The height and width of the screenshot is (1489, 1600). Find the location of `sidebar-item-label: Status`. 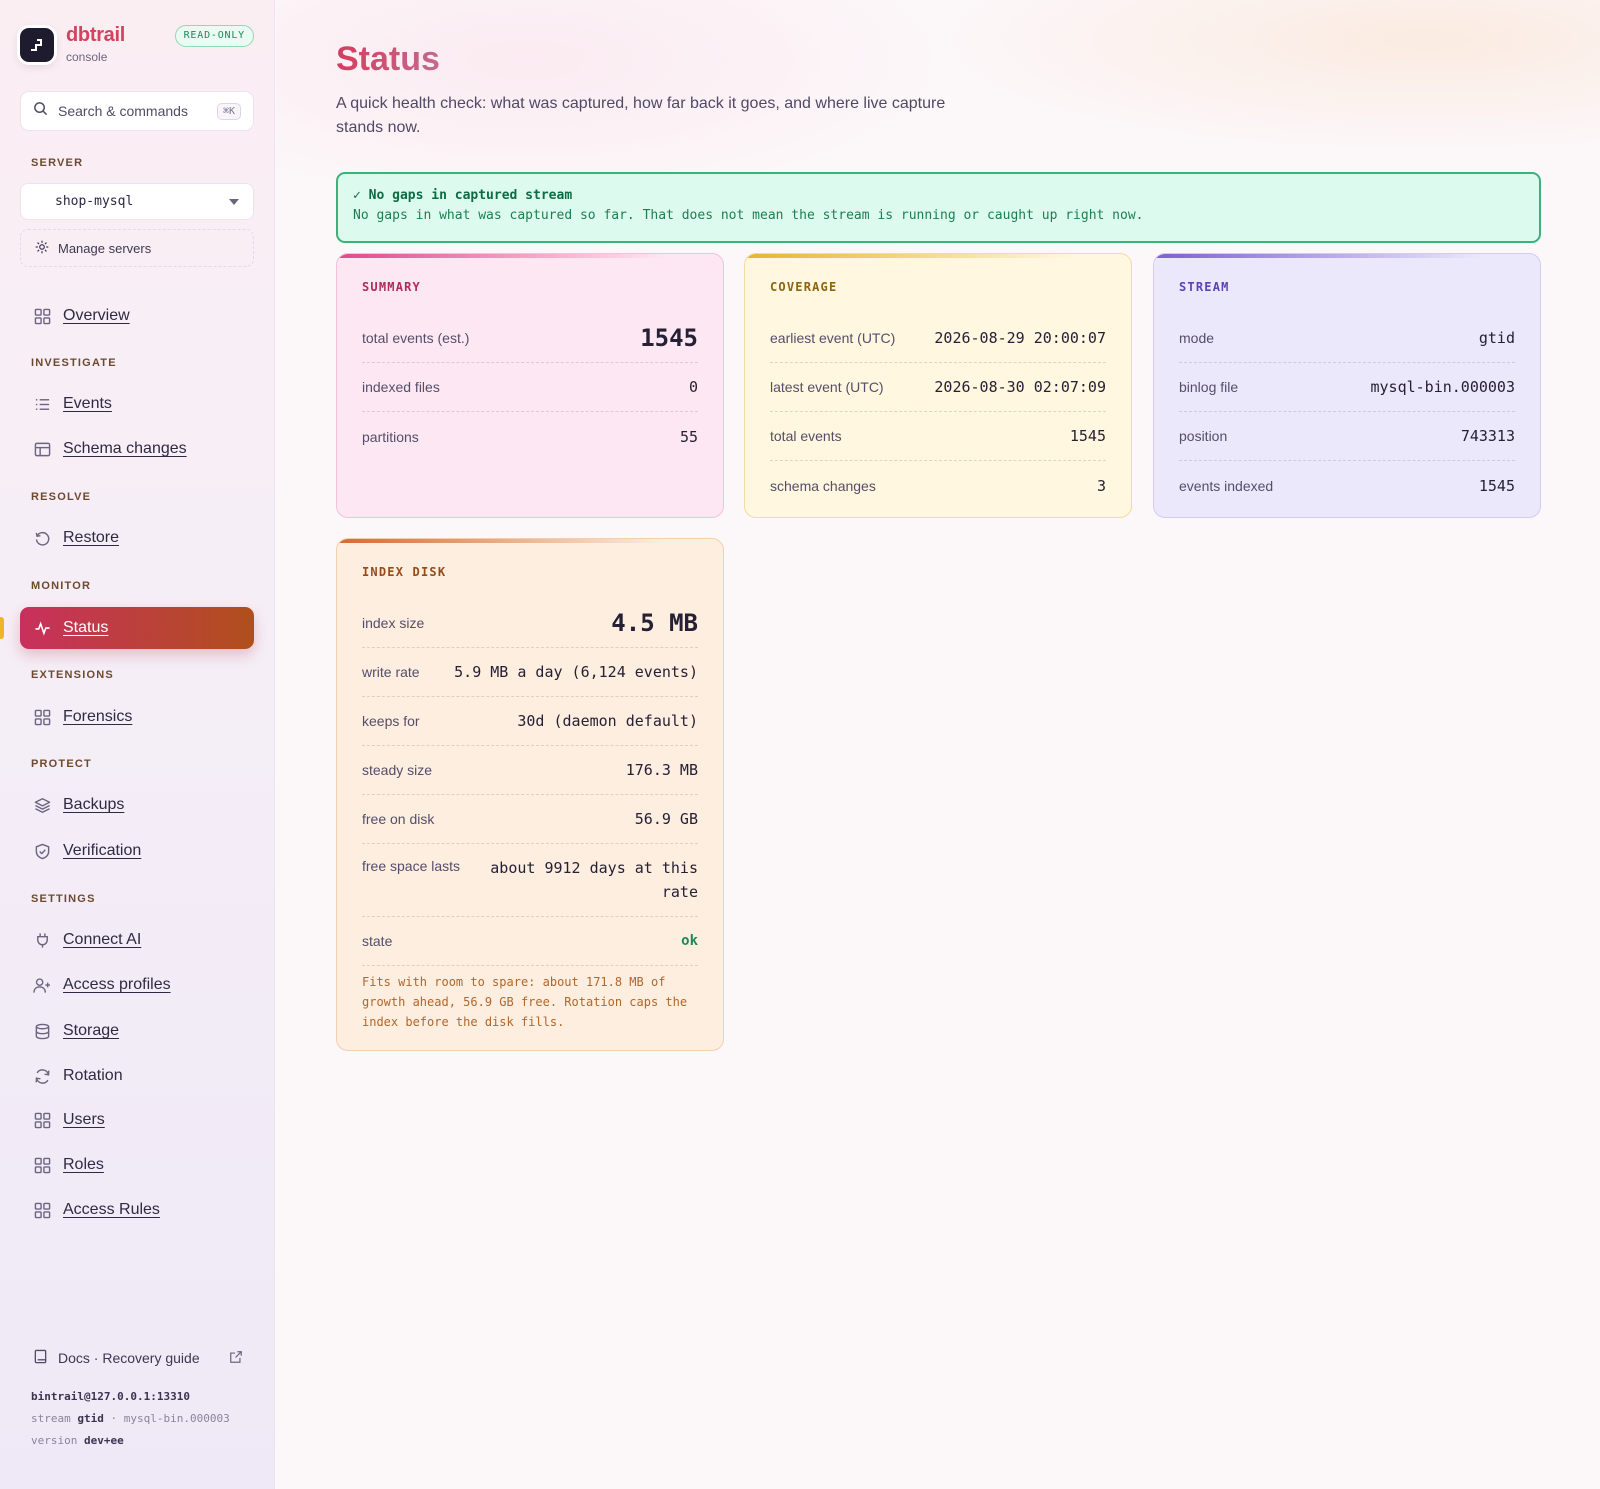

sidebar-item-label: Status is located at coordinates (86, 627).